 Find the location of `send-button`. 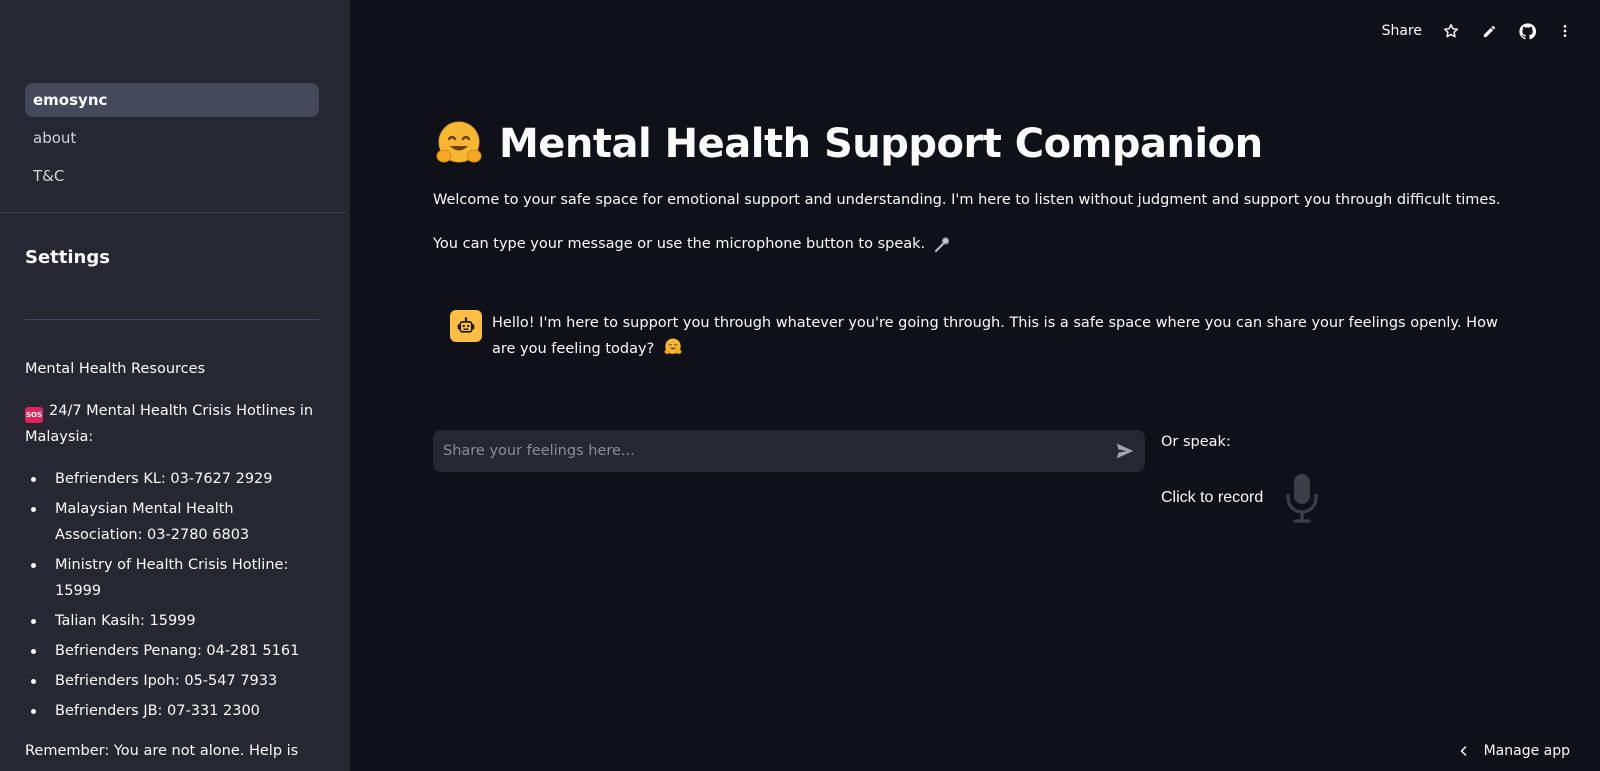

send-button is located at coordinates (1125, 451).